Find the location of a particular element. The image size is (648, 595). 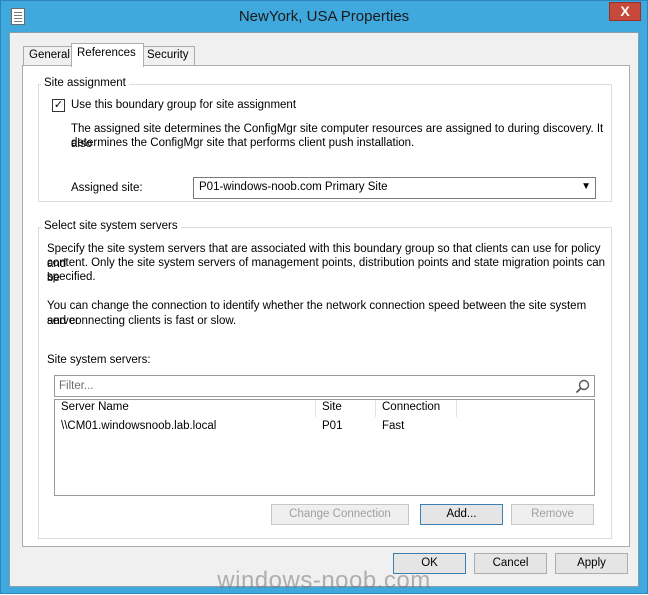

assigned-site-dropdown: P01-windows-noob.com Primary Site ▼ is located at coordinates (394, 188).